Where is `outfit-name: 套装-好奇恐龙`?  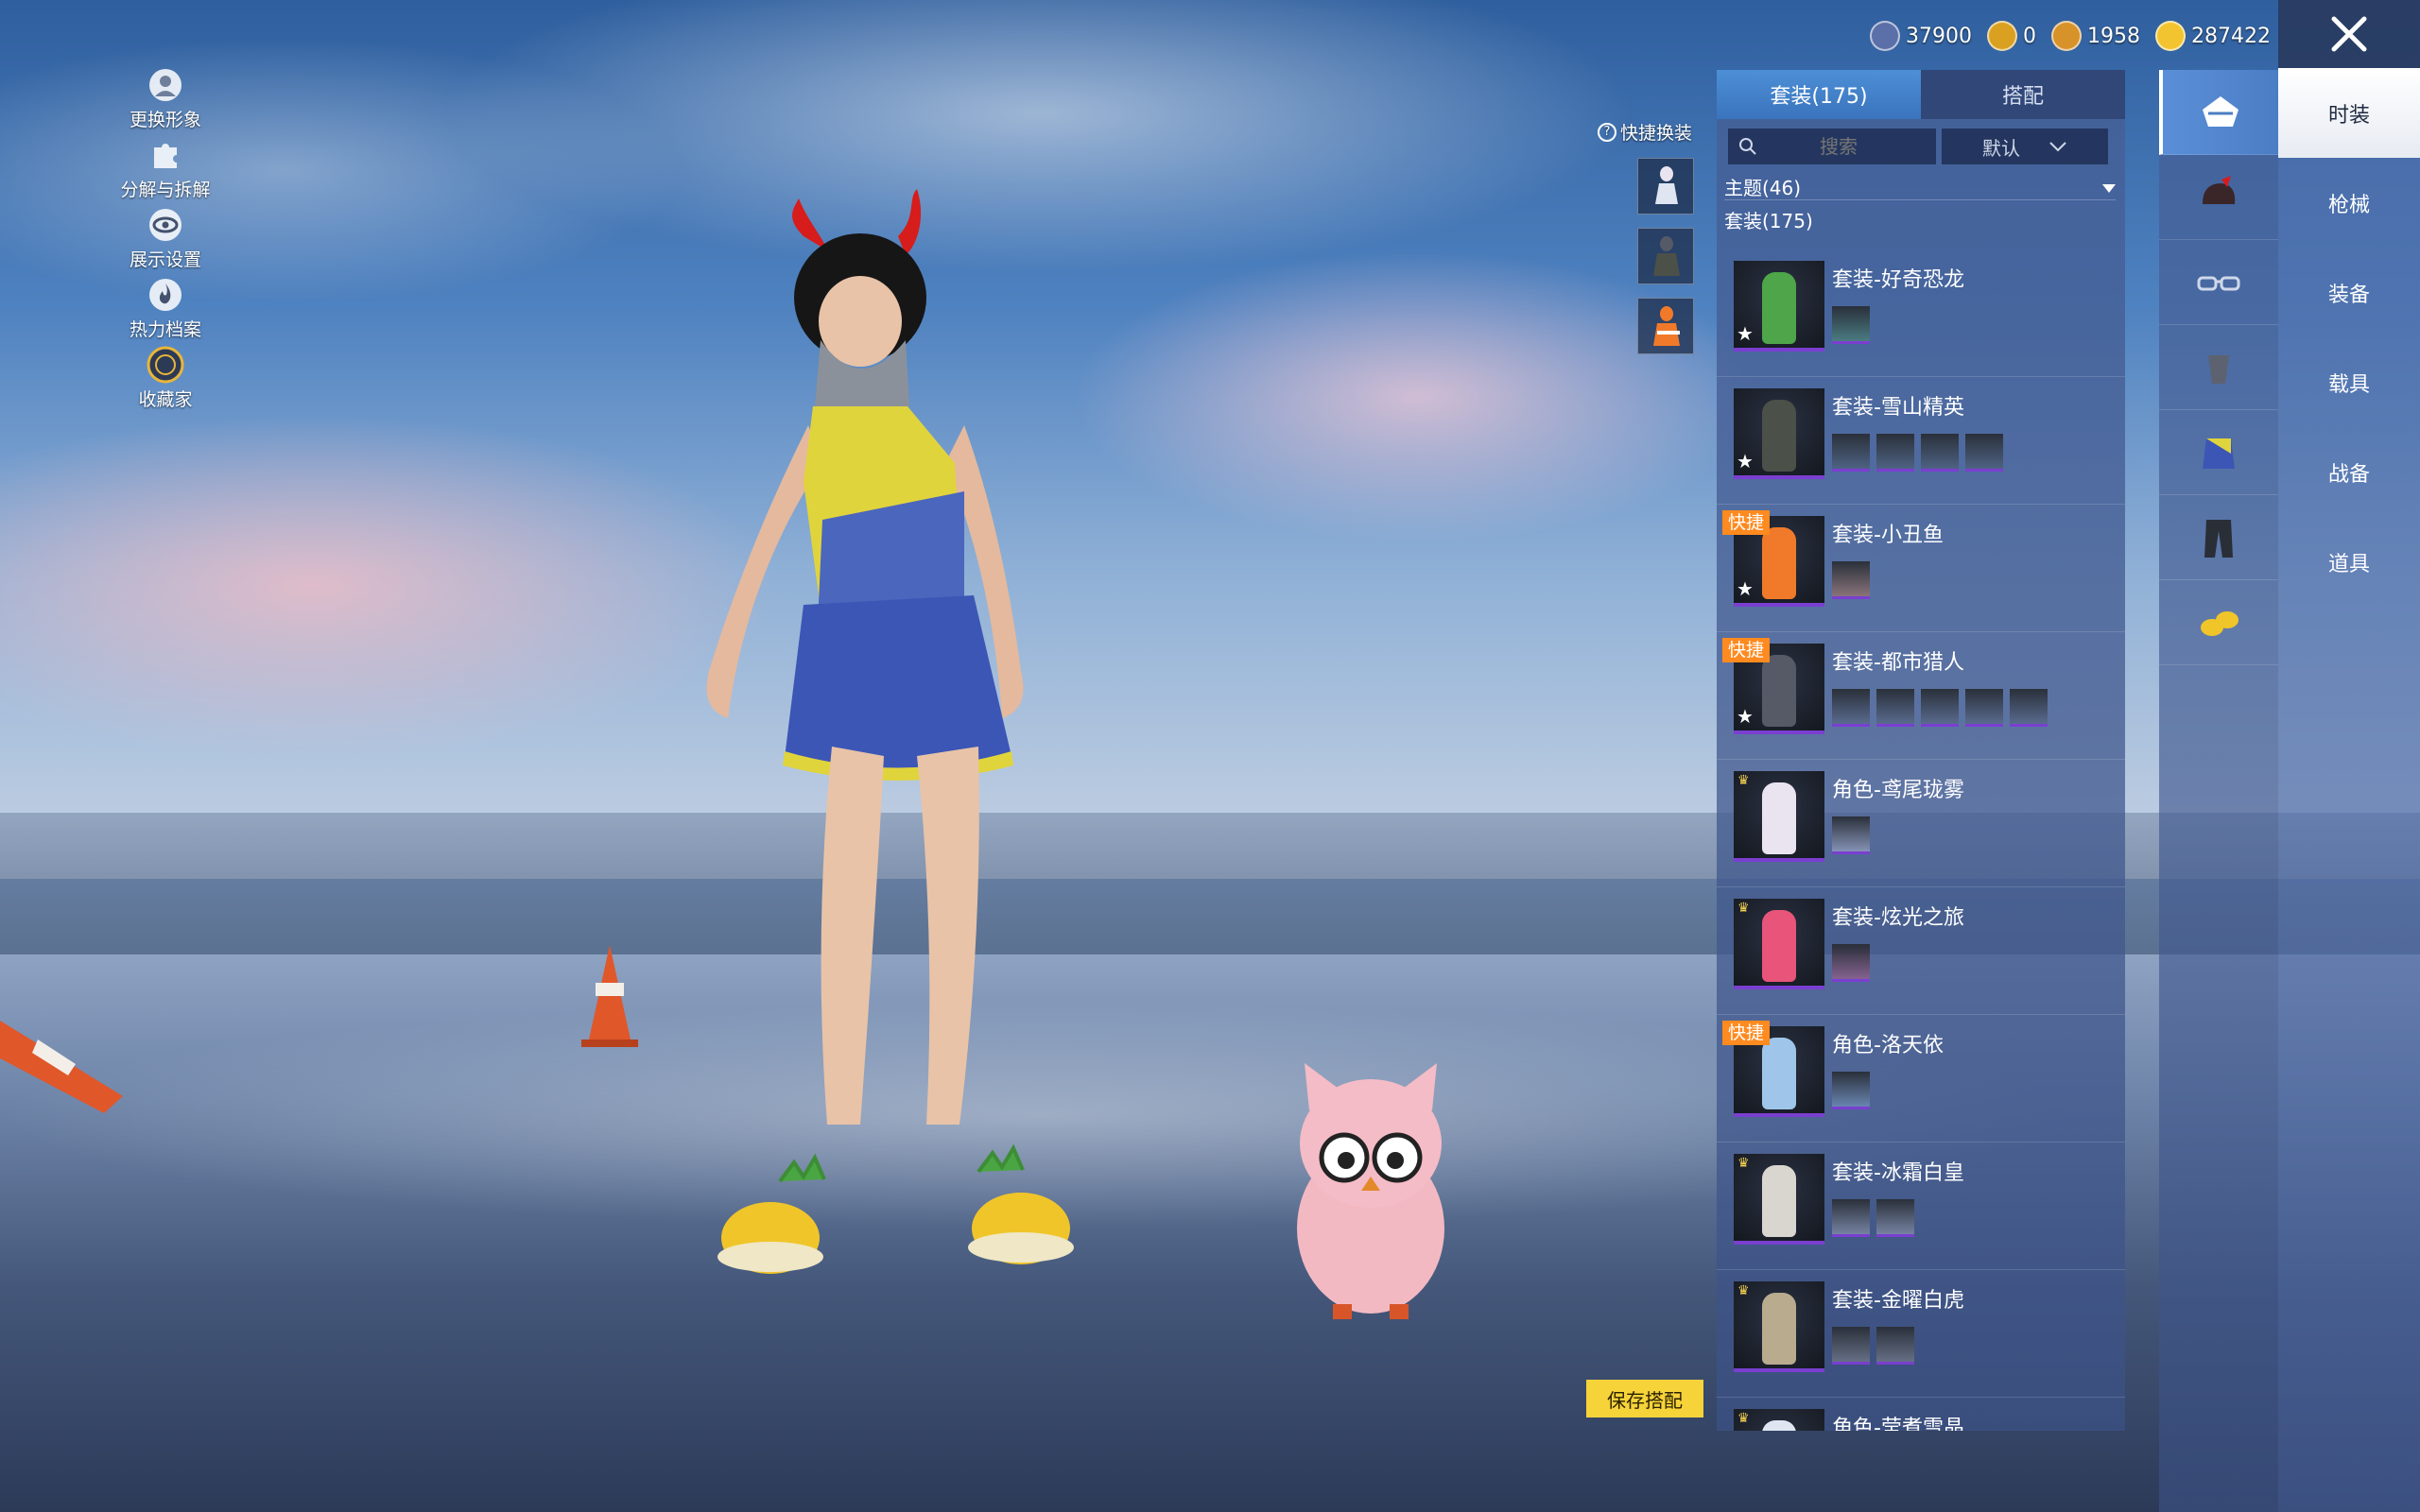
outfit-name: 套装-好奇恐龙 is located at coordinates (1898, 280).